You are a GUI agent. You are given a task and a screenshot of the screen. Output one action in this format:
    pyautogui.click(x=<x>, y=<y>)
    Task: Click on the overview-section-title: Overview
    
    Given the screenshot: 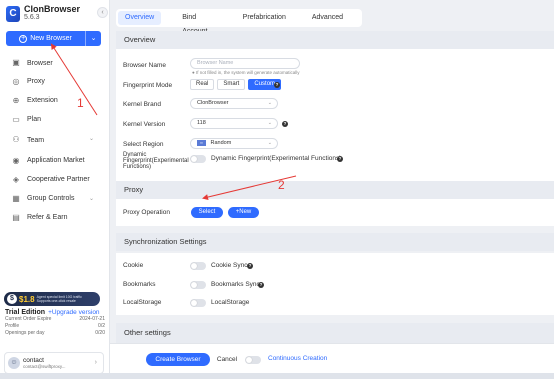 What is the action you would take?
    pyautogui.click(x=335, y=40)
    